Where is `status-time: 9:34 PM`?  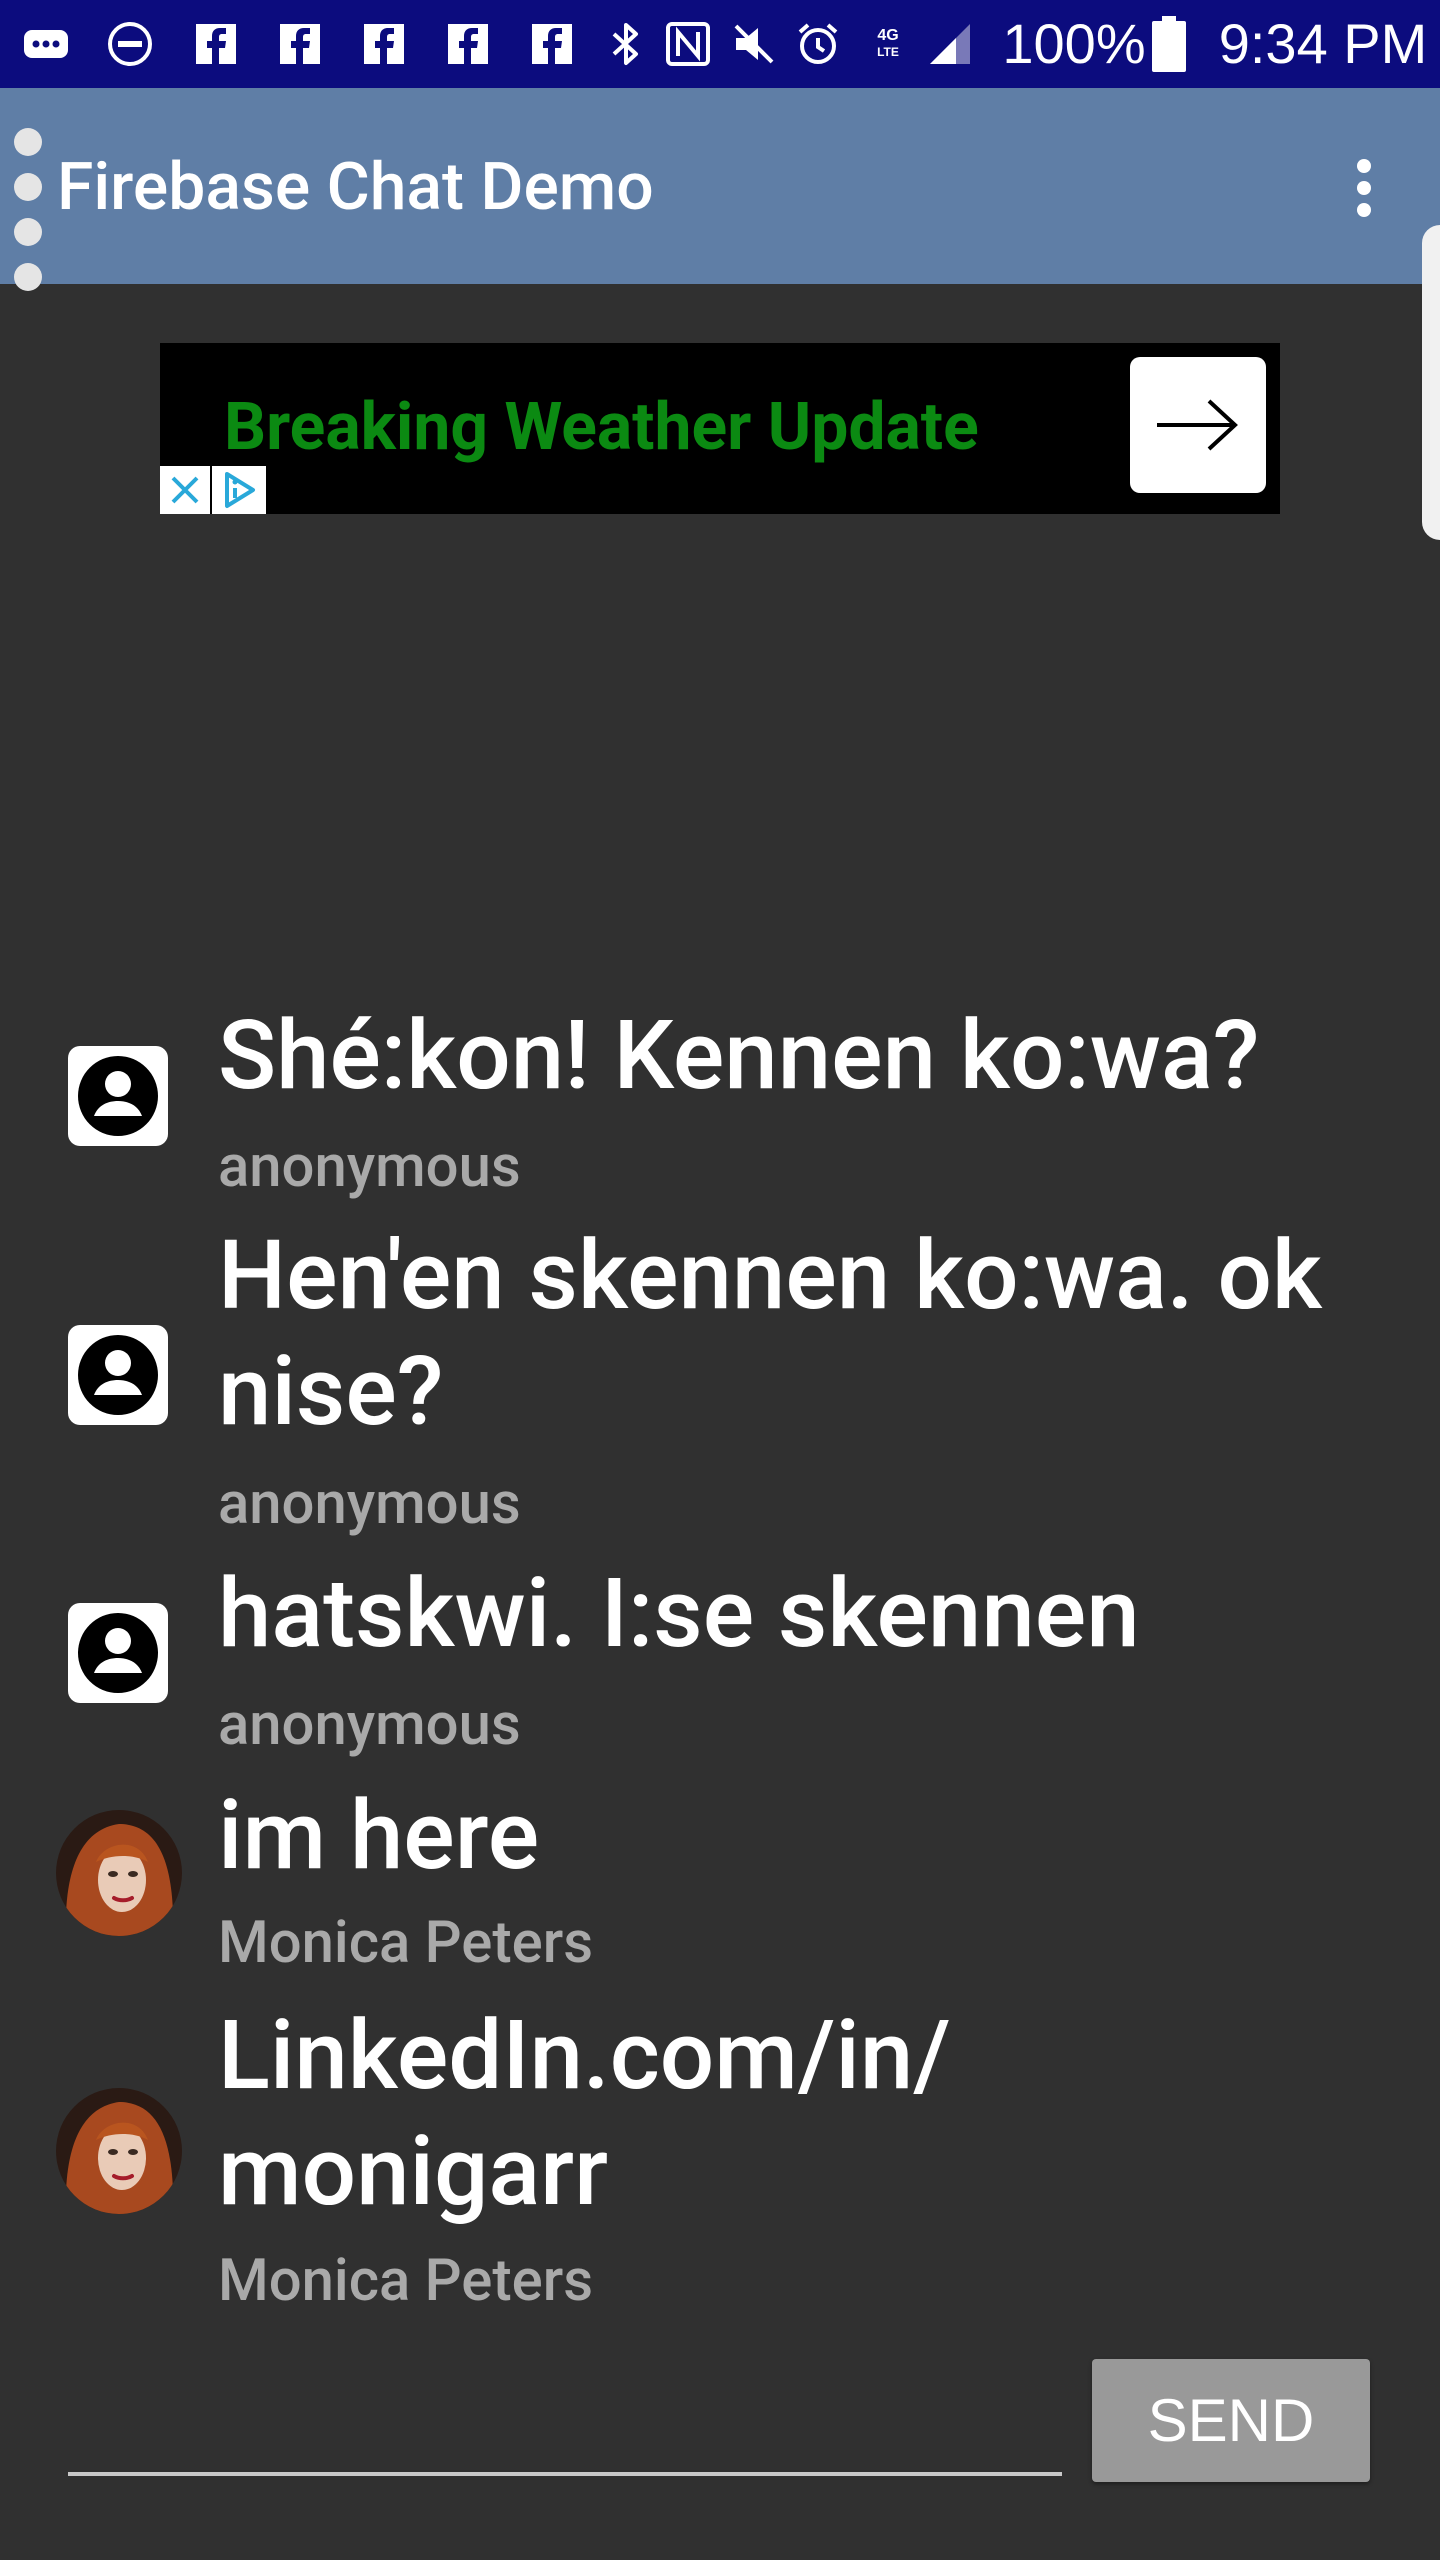 status-time: 9:34 PM is located at coordinates (1323, 43).